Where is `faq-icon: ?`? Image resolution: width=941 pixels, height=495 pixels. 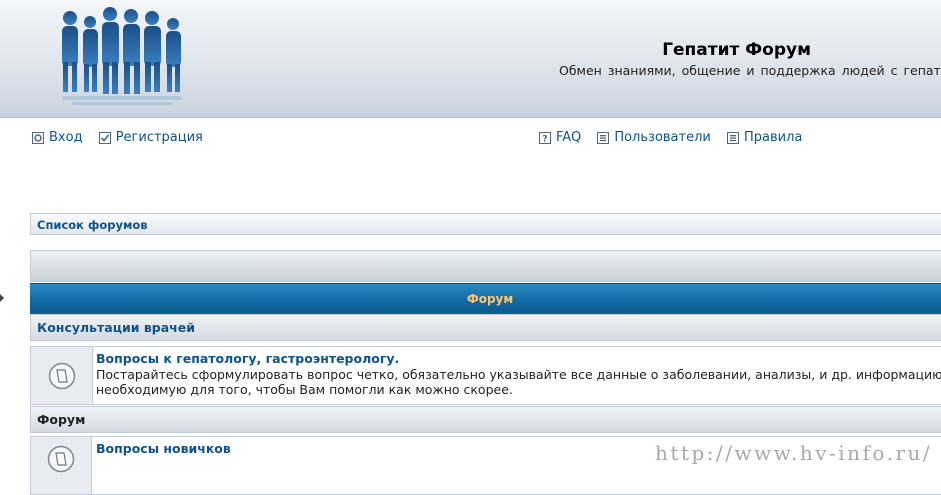
faq-icon: ? is located at coordinates (545, 137).